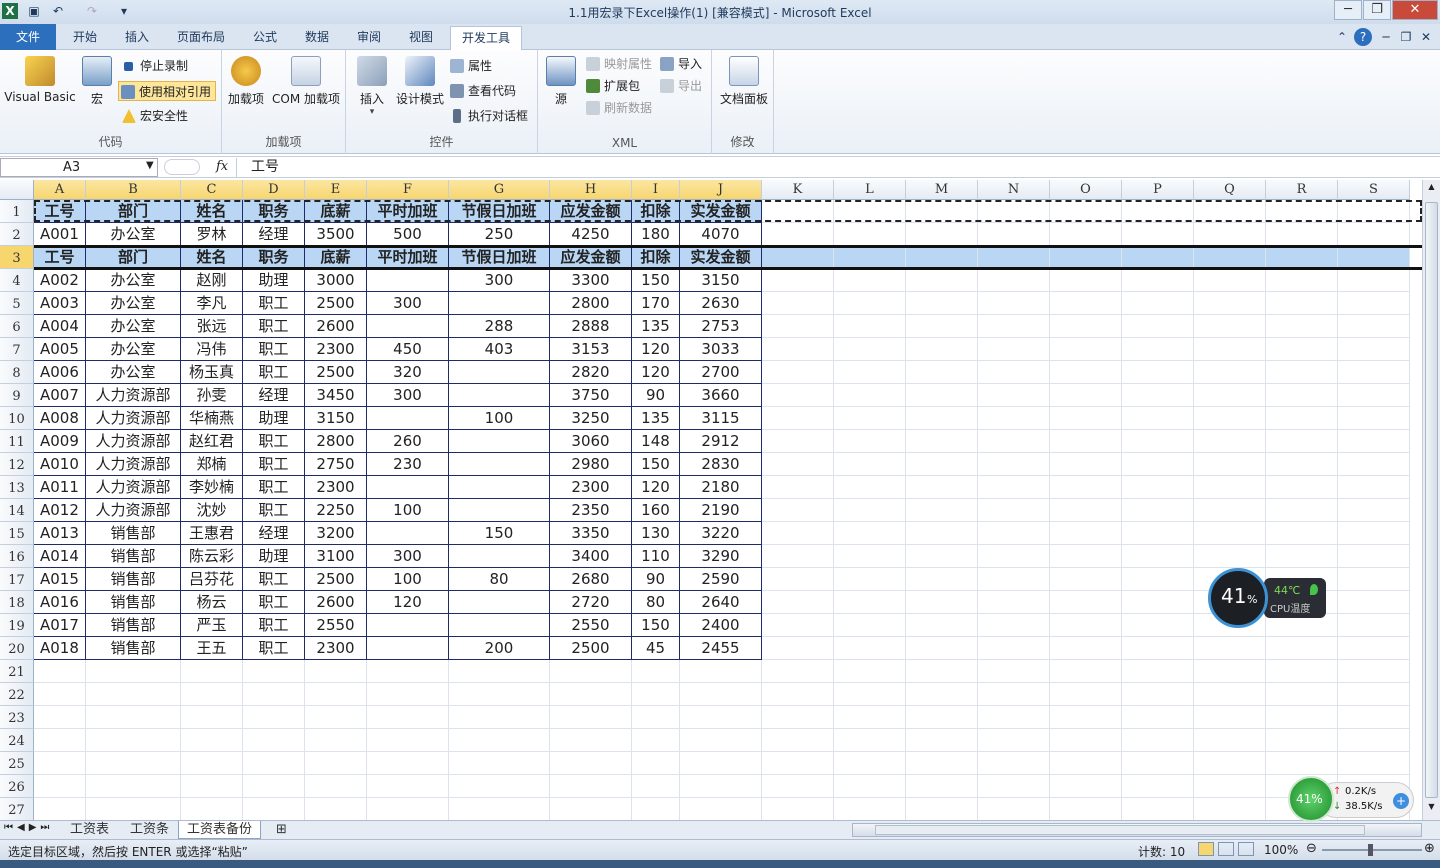  Describe the element at coordinates (798, 190) in the screenshot. I see `column-header-k: K` at that location.